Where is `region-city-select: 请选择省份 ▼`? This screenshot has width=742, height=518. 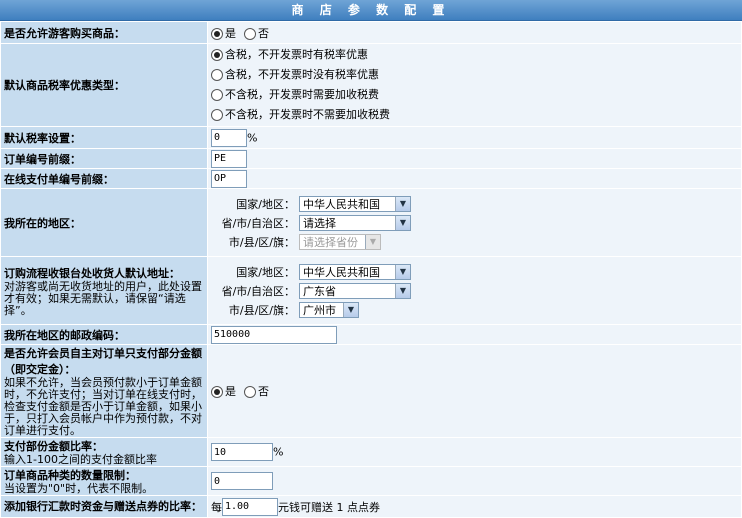
region-city-select: 请选择省份 ▼ is located at coordinates (340, 241).